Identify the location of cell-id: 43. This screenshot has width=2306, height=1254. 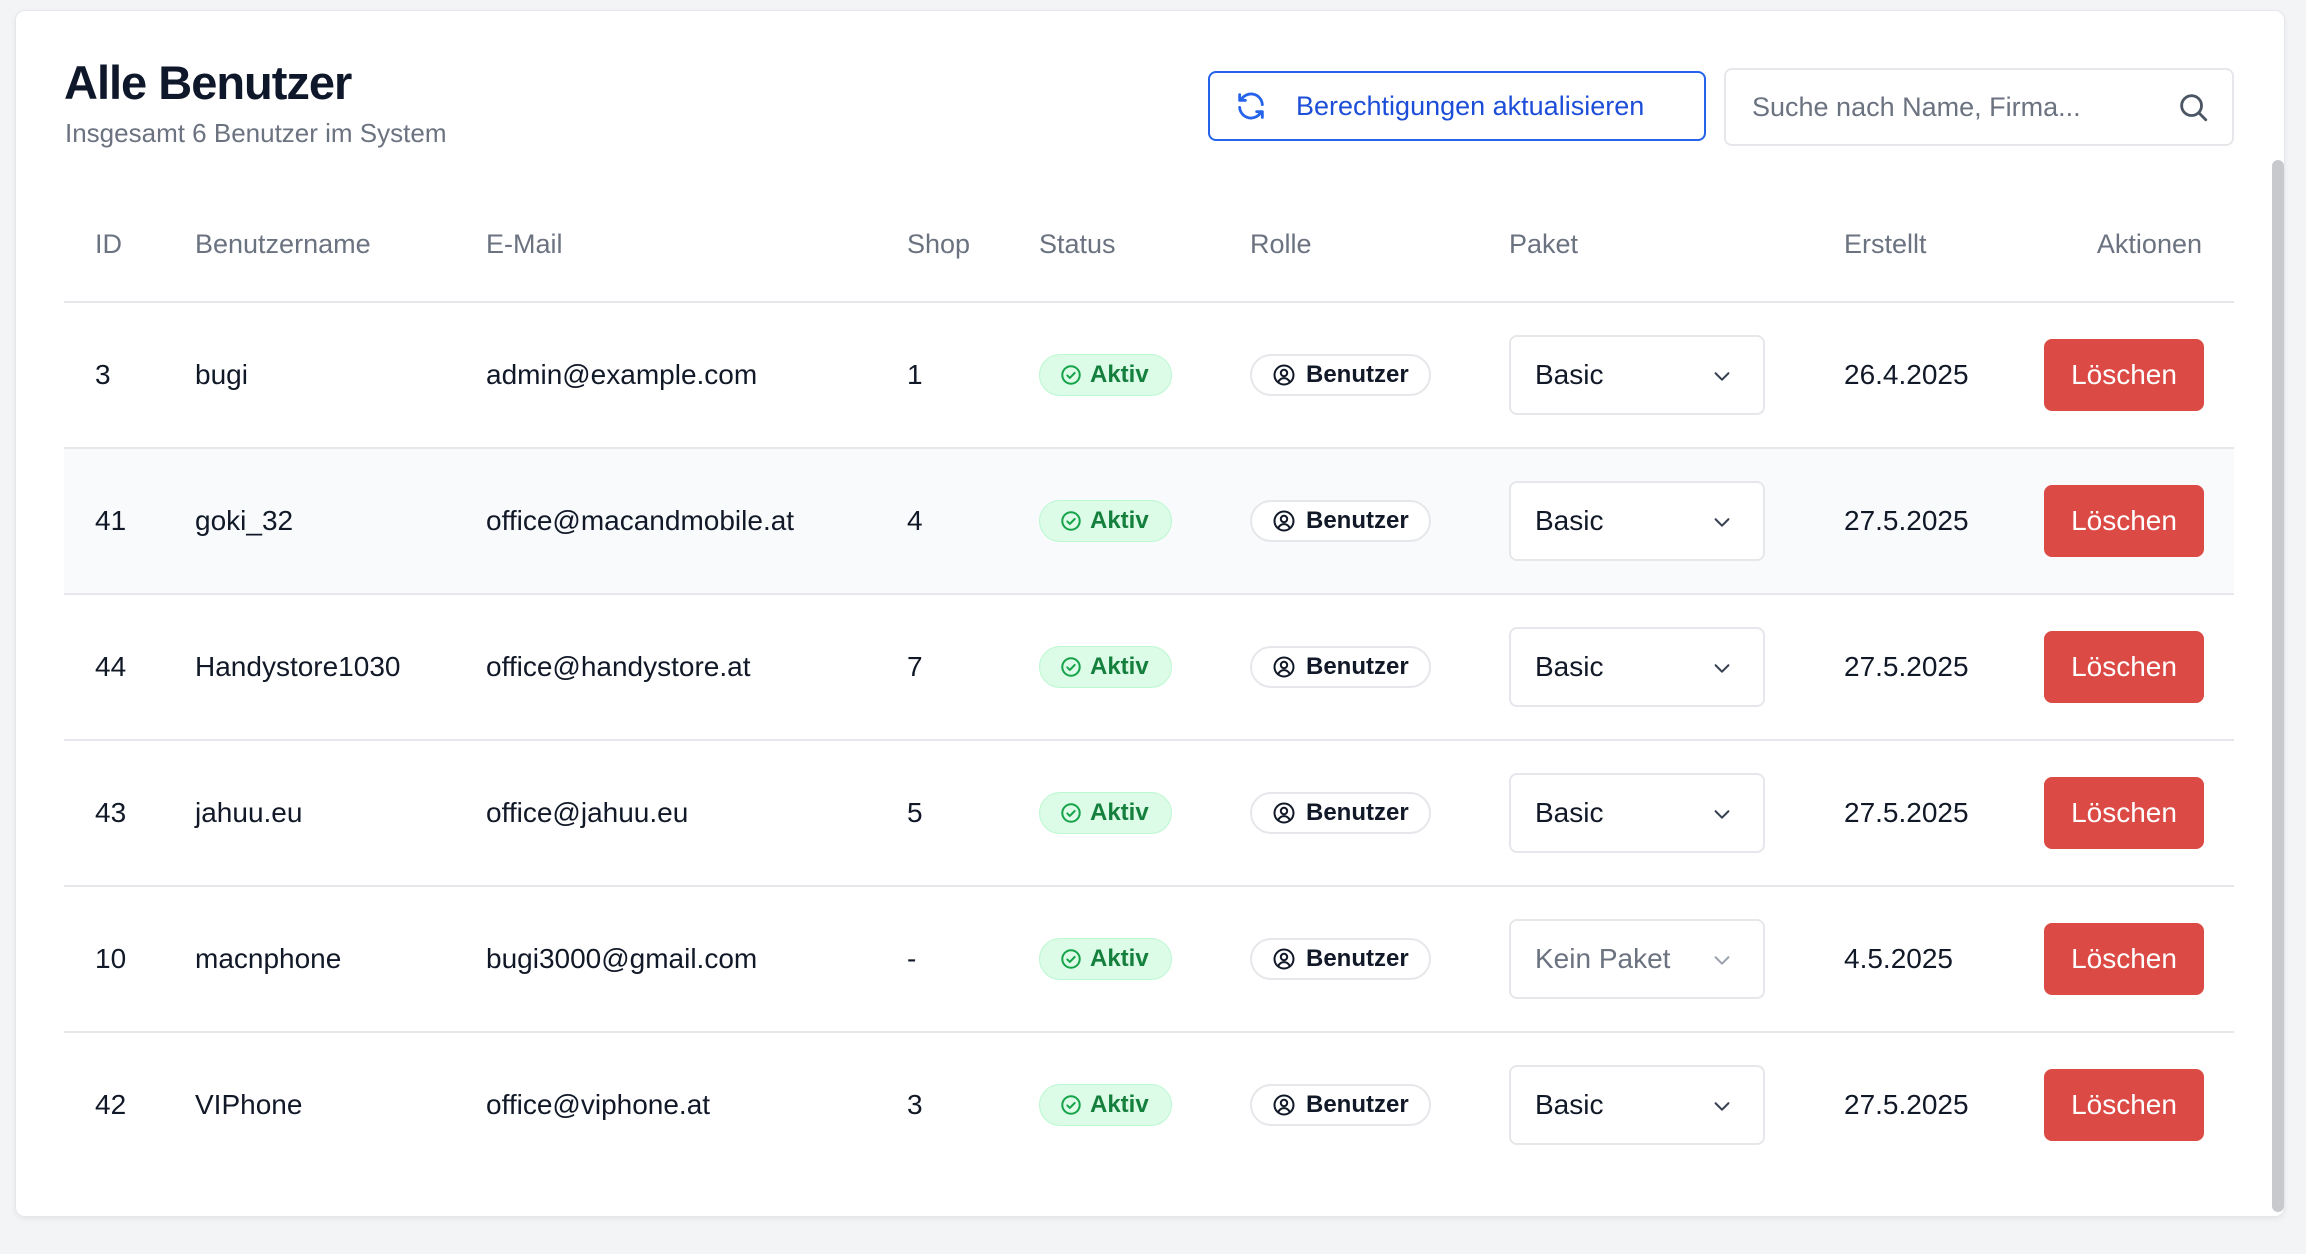
(111, 812).